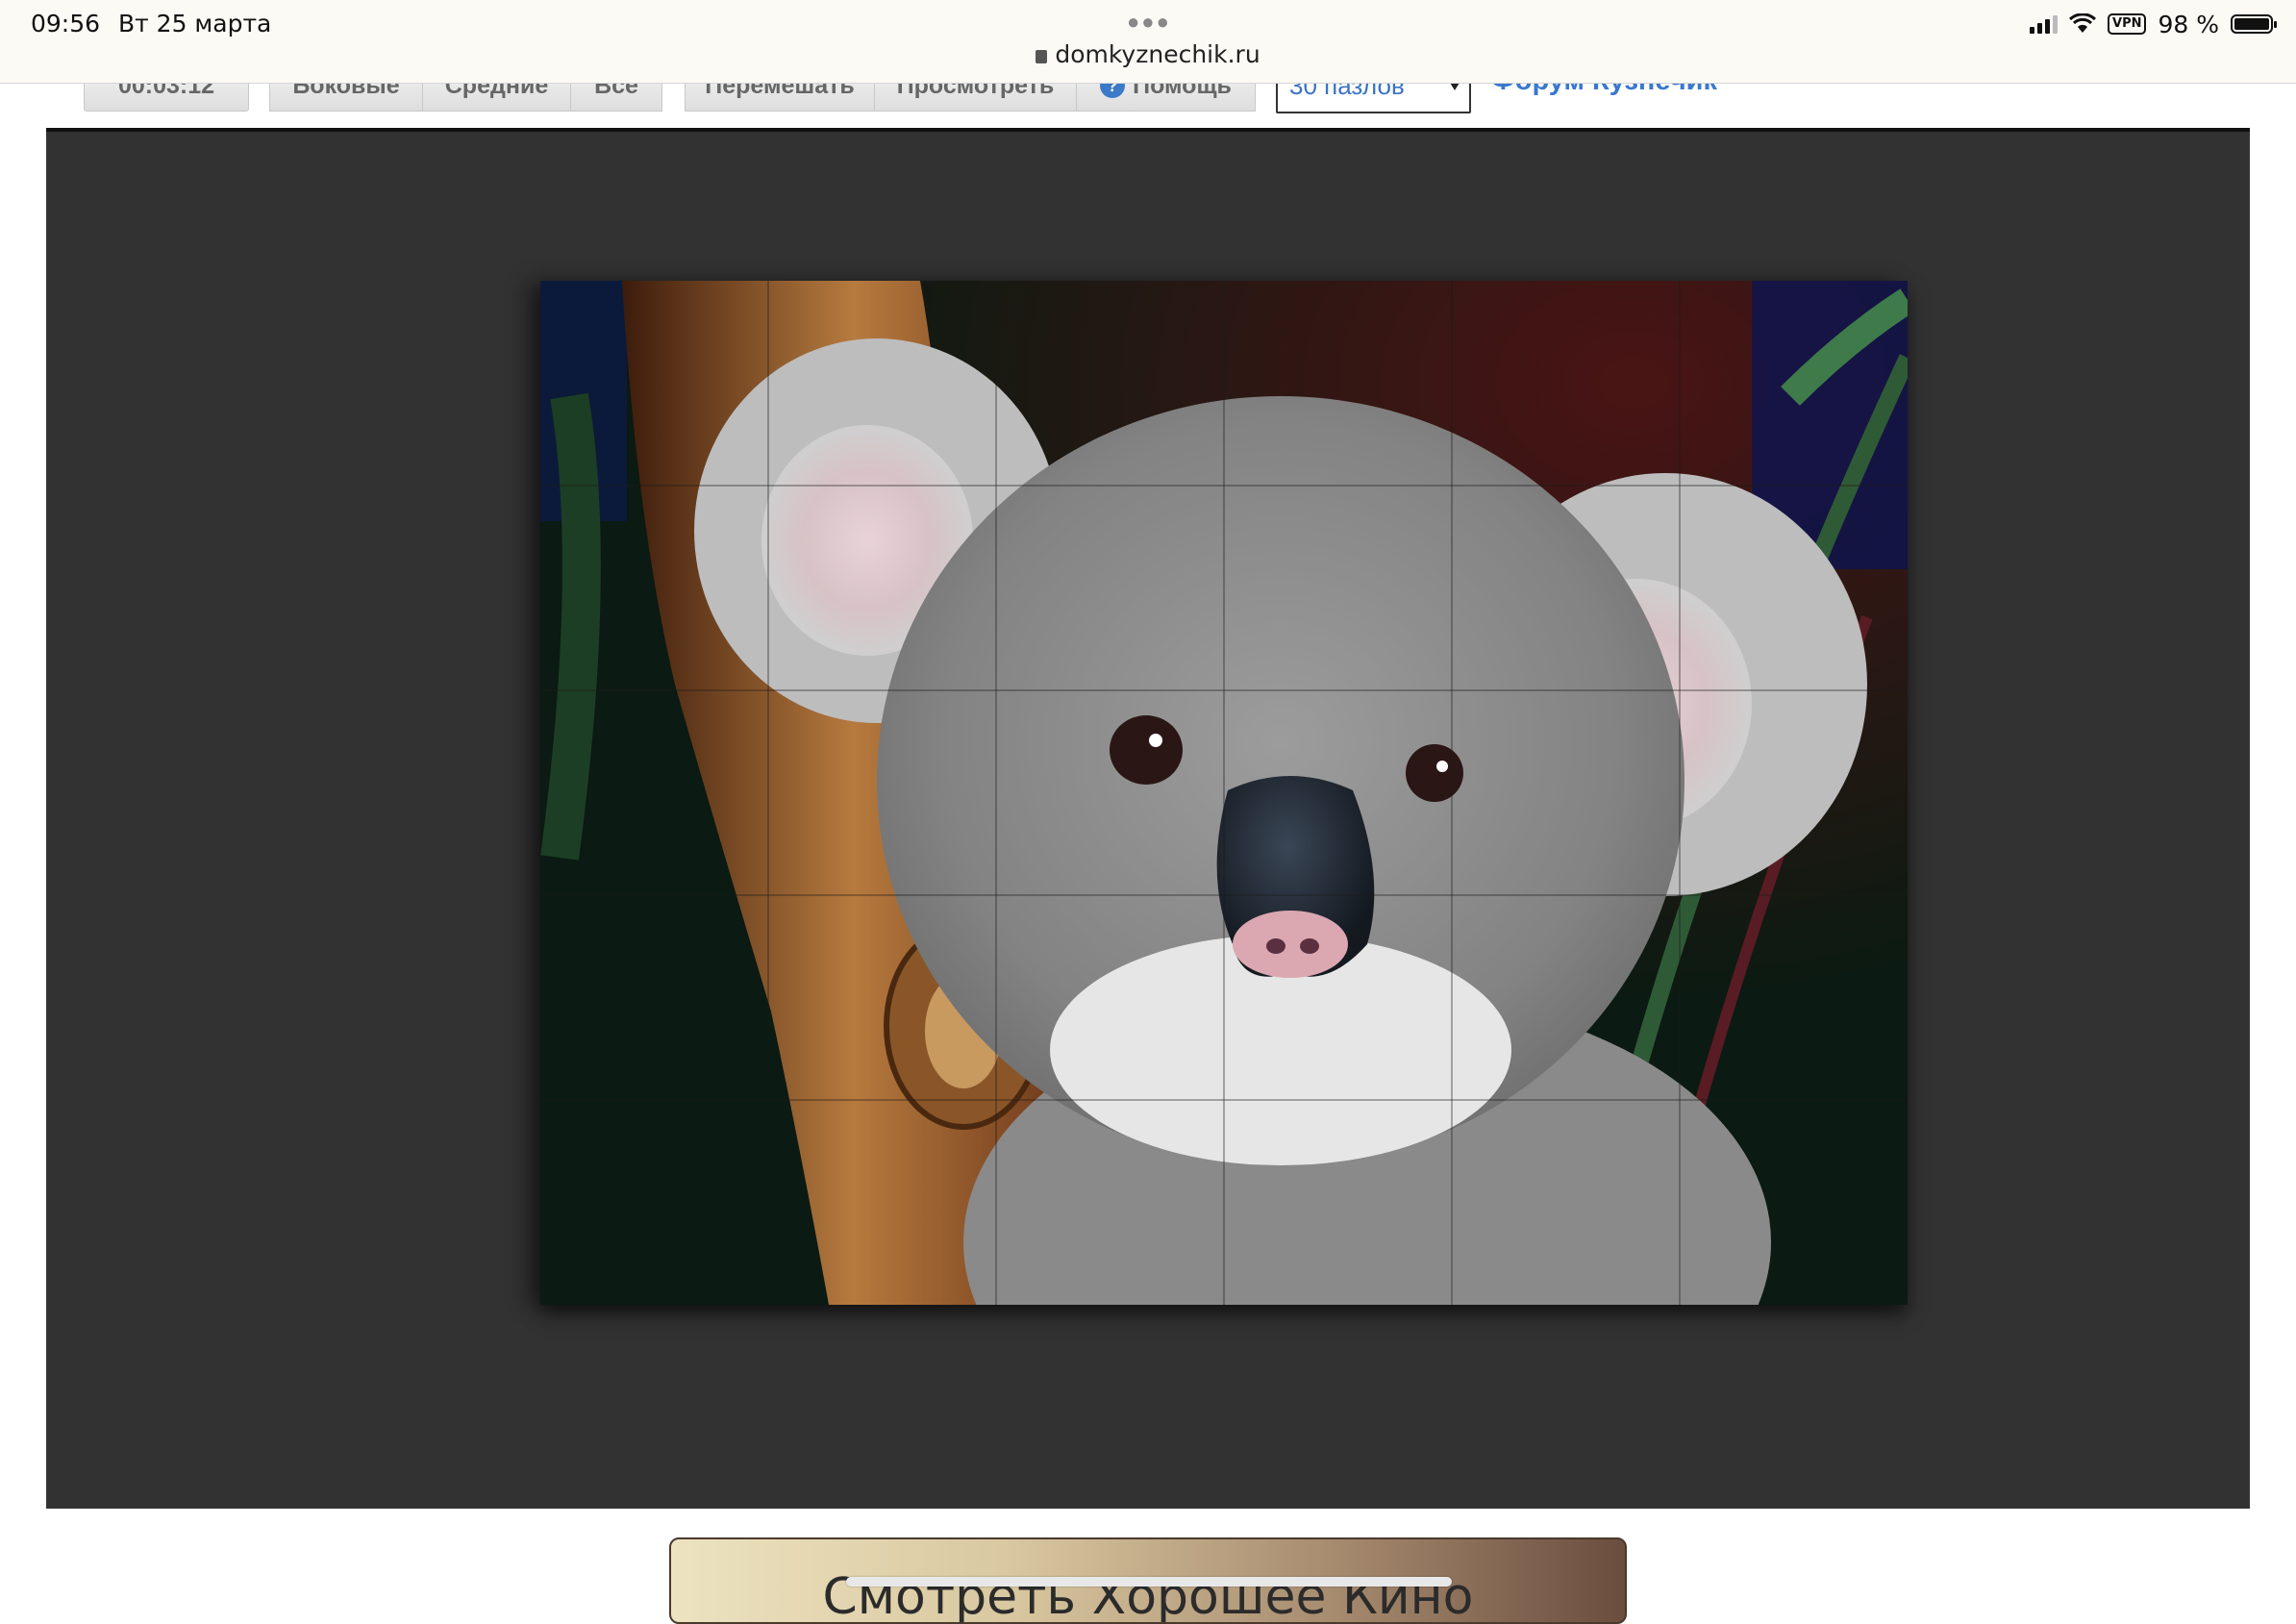 The width and height of the screenshot is (2296, 1624). I want to click on cellular-signal-icon, so click(2044, 24).